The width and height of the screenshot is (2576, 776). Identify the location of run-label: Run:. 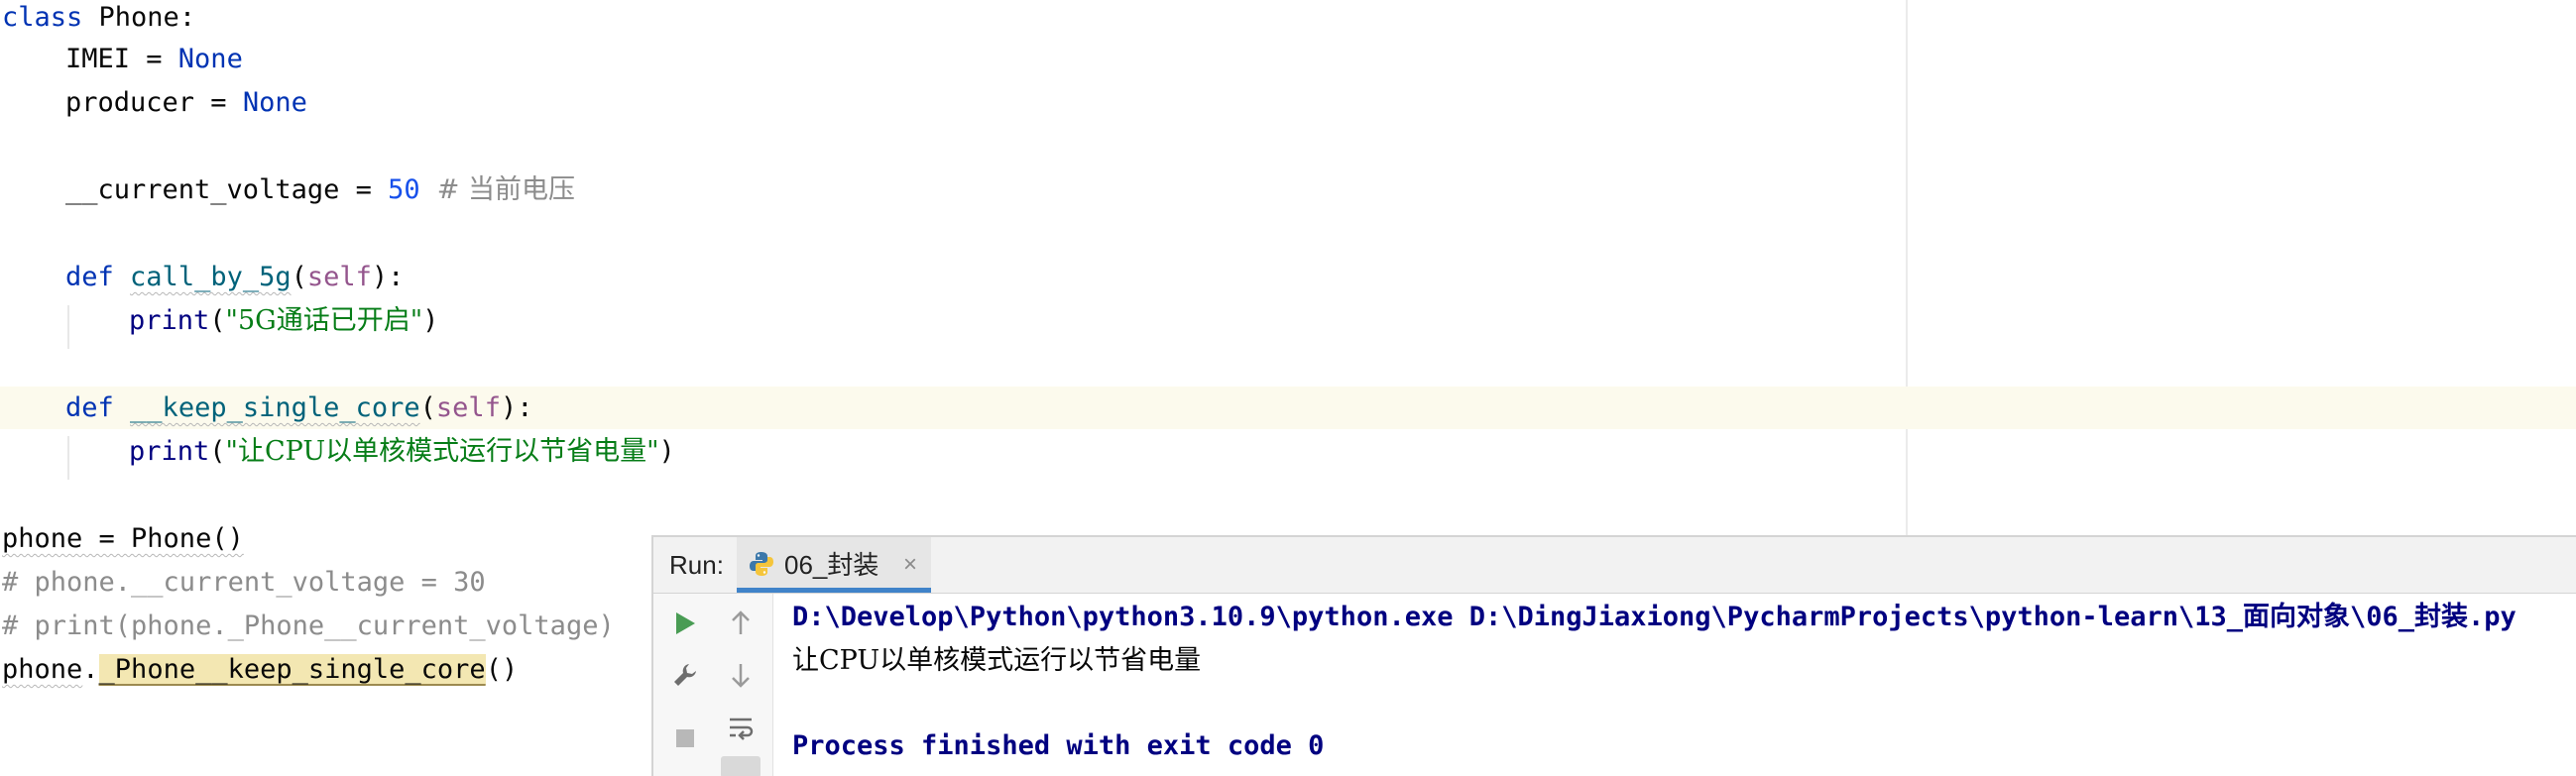
(697, 565).